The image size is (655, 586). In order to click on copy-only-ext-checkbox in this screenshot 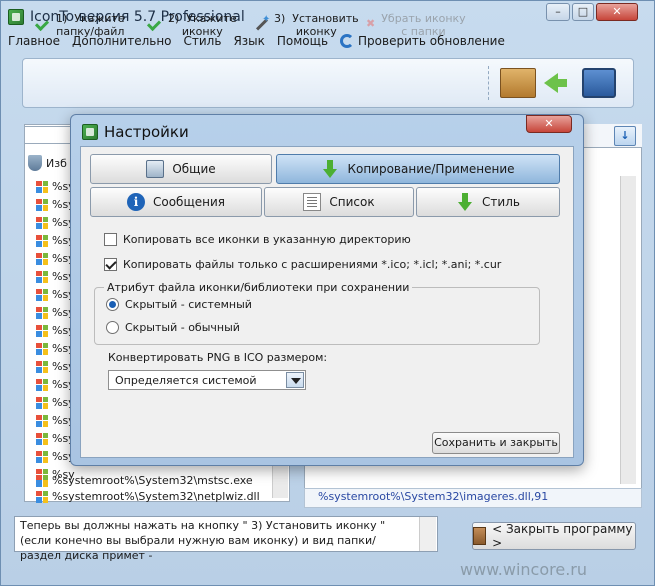, I will do `click(110, 264)`.